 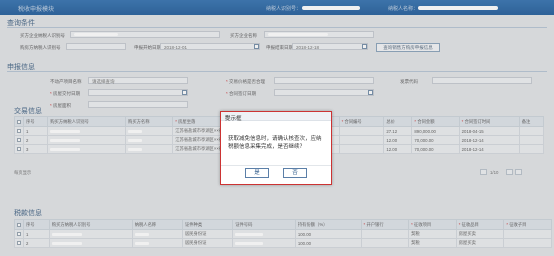 What do you see at coordinates (275, 143) in the screenshot?
I see `dialog-message: 获取减免信息时，请确认核查次，应纳税额信息采集完成，是否继续？` at bounding box center [275, 143].